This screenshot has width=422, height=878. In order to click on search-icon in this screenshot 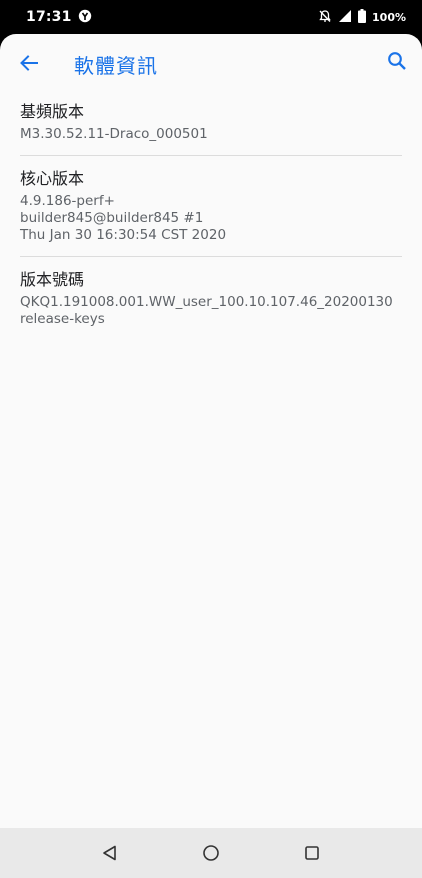, I will do `click(397, 61)`.